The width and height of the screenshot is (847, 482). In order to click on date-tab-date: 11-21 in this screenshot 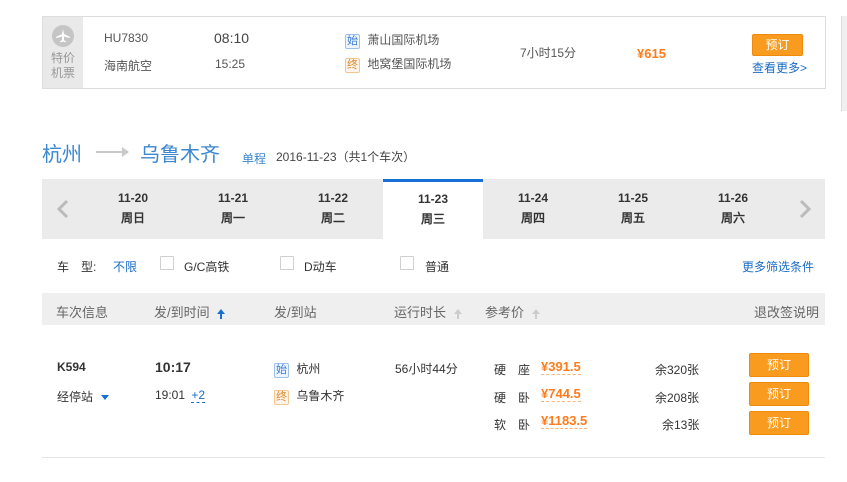, I will do `click(233, 198)`.